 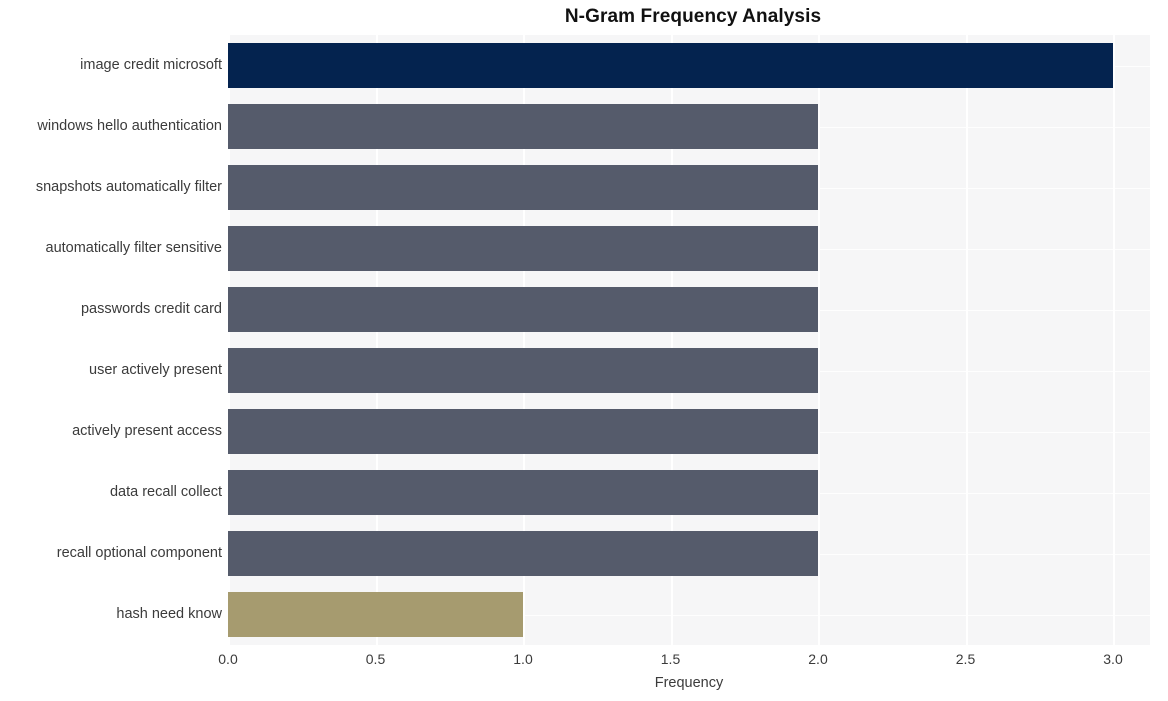 What do you see at coordinates (523, 659) in the screenshot?
I see `x-axis-tick-label: 1.0` at bounding box center [523, 659].